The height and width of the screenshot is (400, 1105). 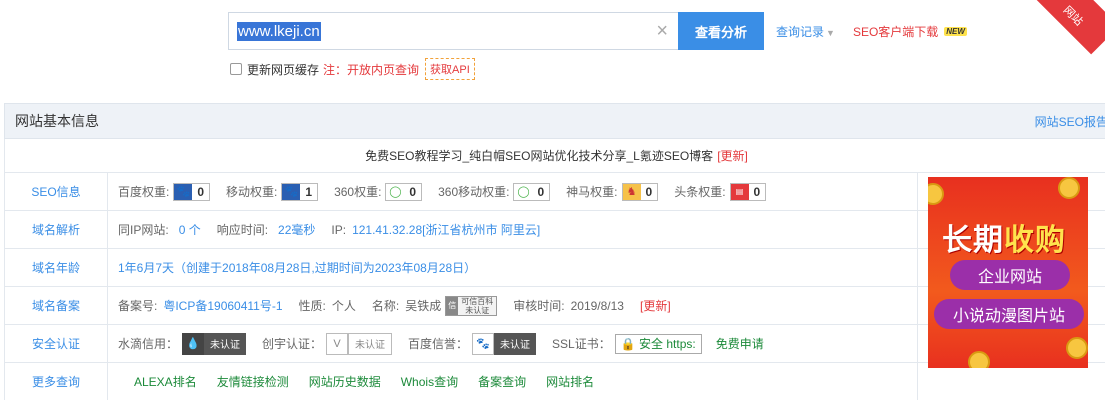 I want to click on alexa-link: ALEXA排名, so click(x=165, y=381).